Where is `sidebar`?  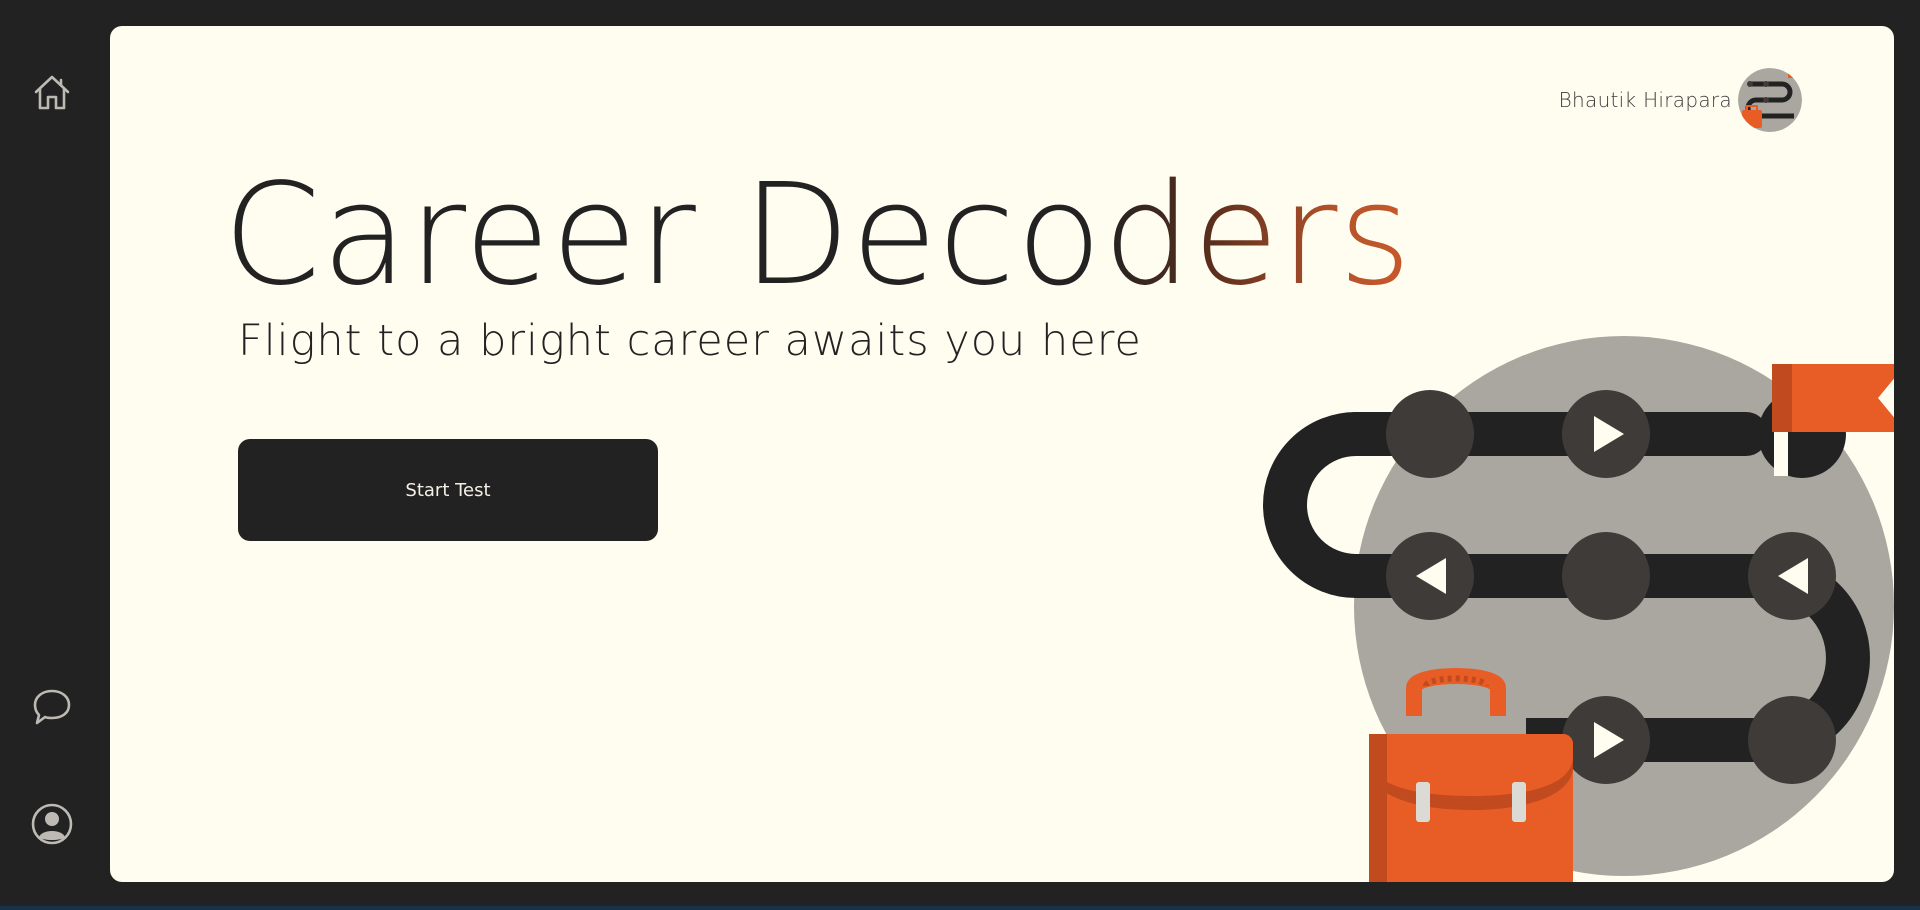 sidebar is located at coordinates (55, 455).